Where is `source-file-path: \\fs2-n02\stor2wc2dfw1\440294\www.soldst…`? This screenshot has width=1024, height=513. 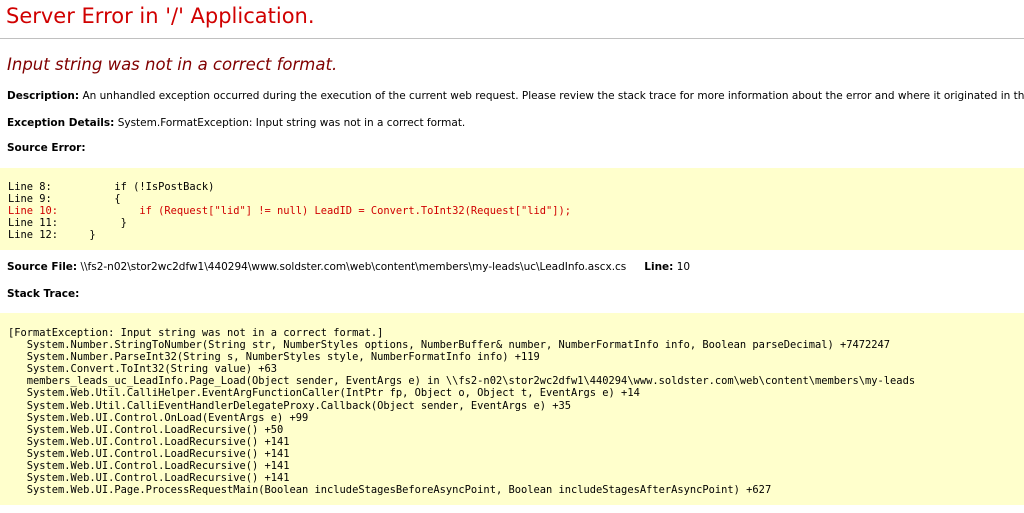 source-file-path: \\fs2-n02\stor2wc2dfw1\440294\www.soldst… is located at coordinates (353, 267).